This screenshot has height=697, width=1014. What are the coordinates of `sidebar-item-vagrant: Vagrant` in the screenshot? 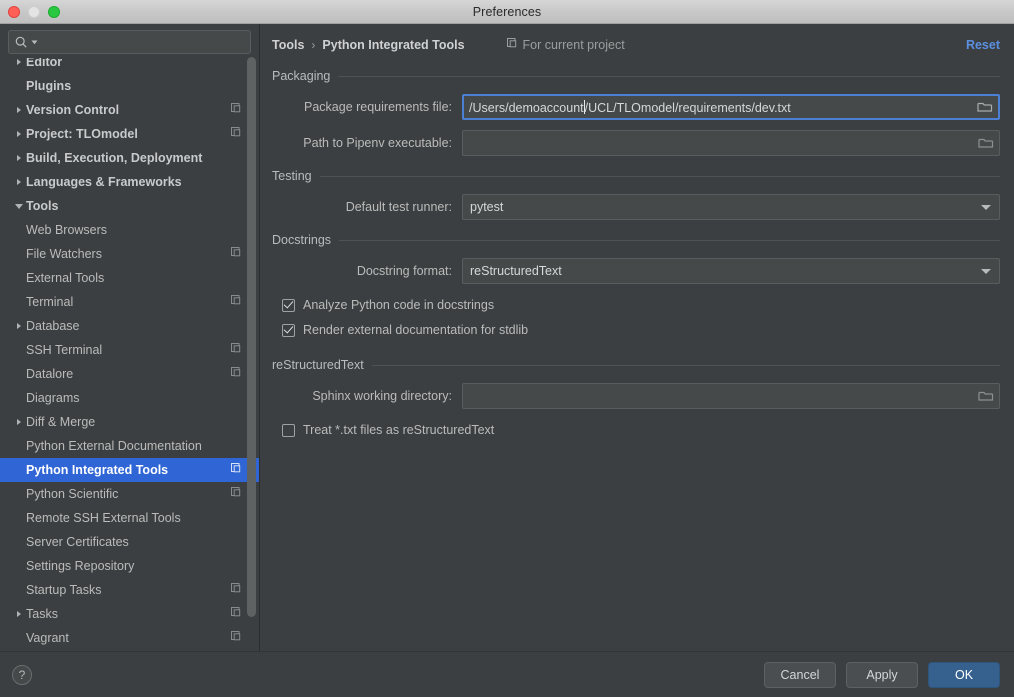 It's located at (129, 638).